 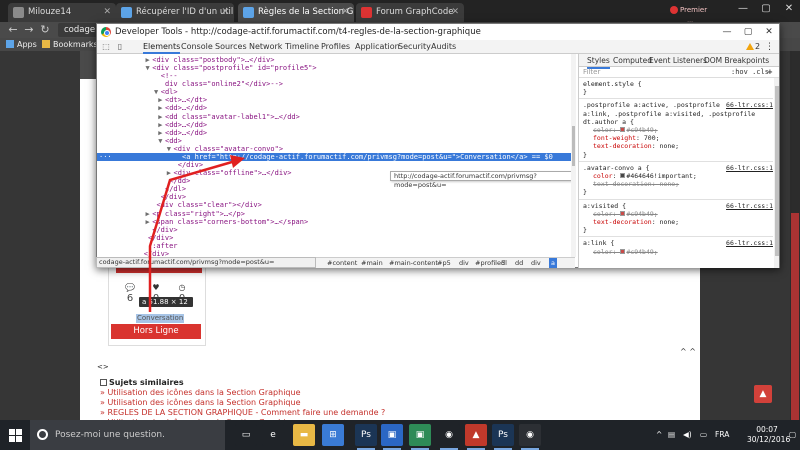 I want to click on dom-node-line: </dl>, so click(x=336, y=189).